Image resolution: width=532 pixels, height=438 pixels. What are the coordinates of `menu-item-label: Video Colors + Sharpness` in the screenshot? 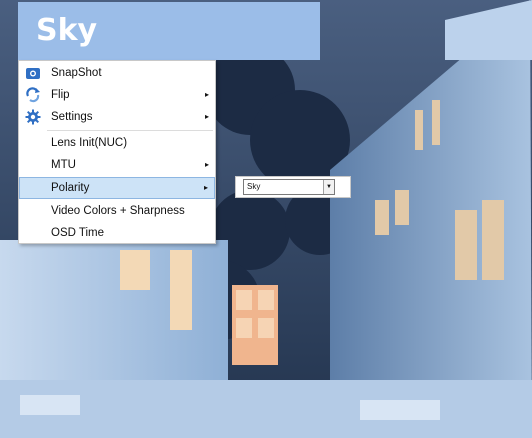 It's located at (118, 211).